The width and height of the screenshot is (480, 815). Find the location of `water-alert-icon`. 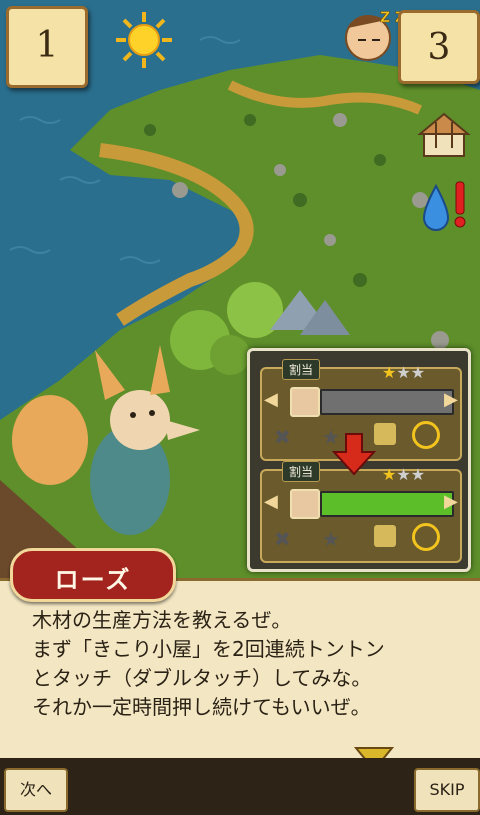

water-alert-icon is located at coordinates (445, 208).